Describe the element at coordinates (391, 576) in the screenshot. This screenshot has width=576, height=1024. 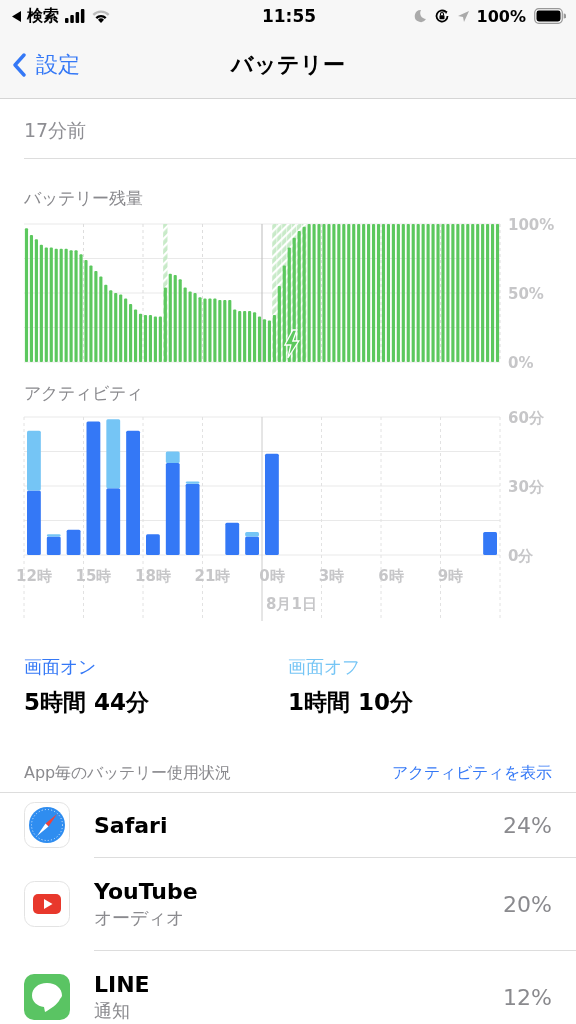
I see `axis-label: 6時` at that location.